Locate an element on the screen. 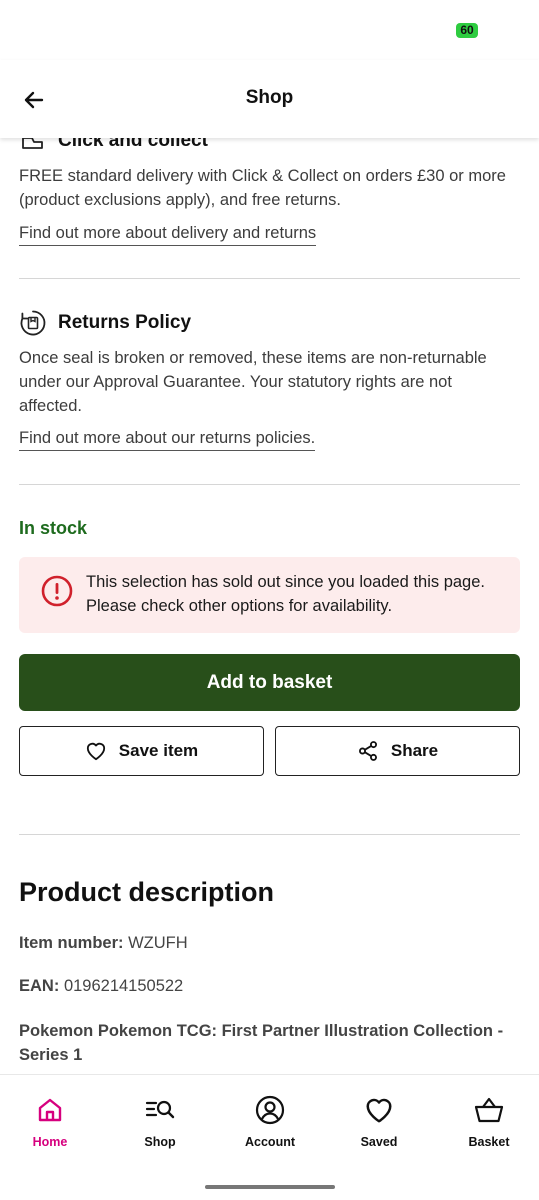 The width and height of the screenshot is (539, 1200). share-icon is located at coordinates (367, 751).